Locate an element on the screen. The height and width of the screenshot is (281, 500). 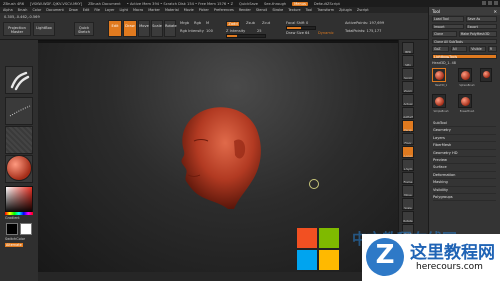
color-picker is located at coordinates (19, 200).